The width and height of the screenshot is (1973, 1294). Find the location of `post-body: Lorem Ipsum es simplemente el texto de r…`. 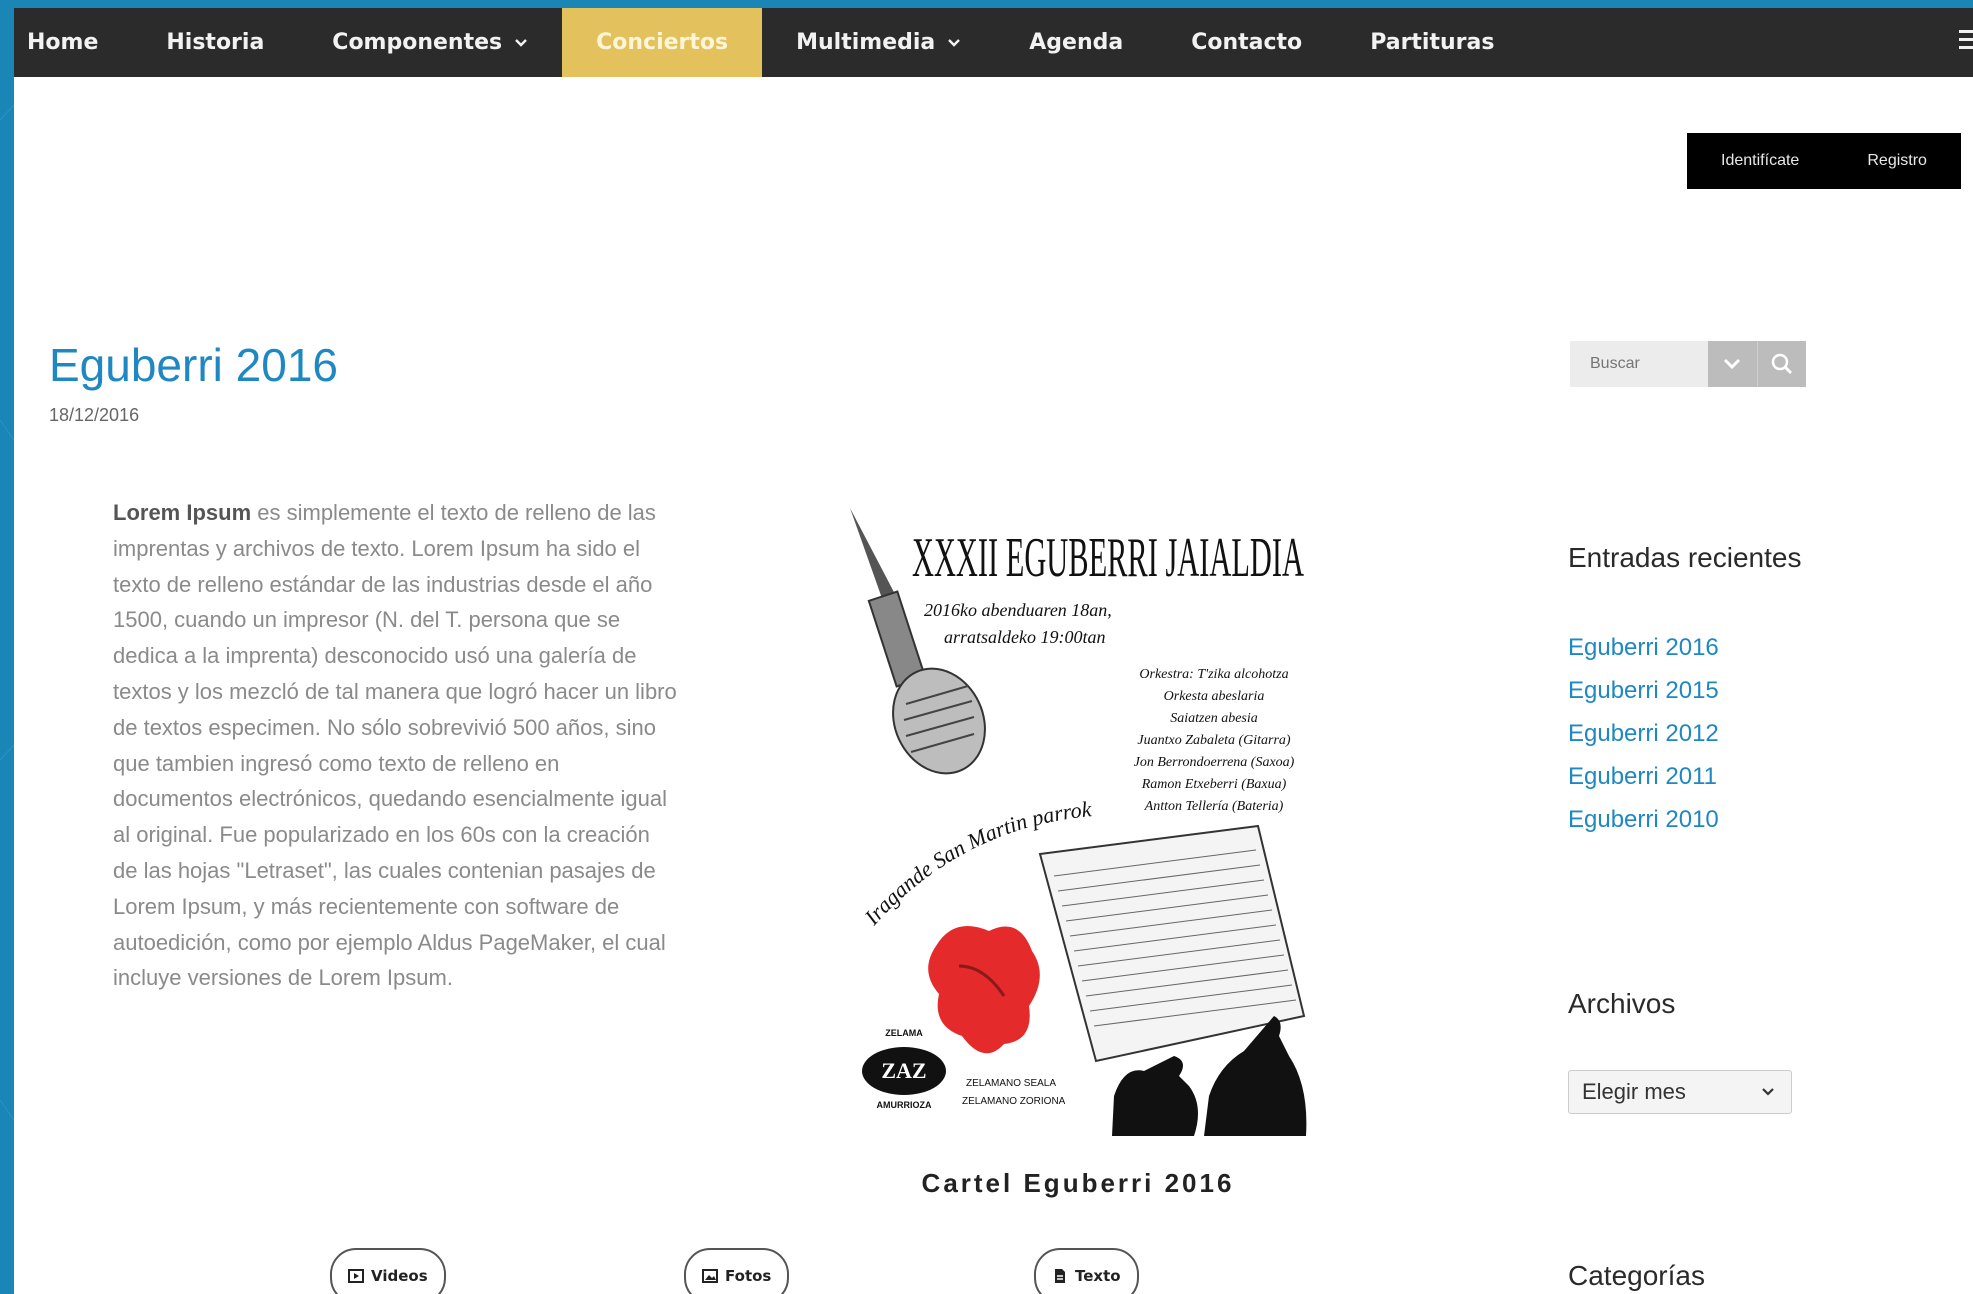

post-body: Lorem Ipsum es simplemente el texto de r… is located at coordinates (396, 745).